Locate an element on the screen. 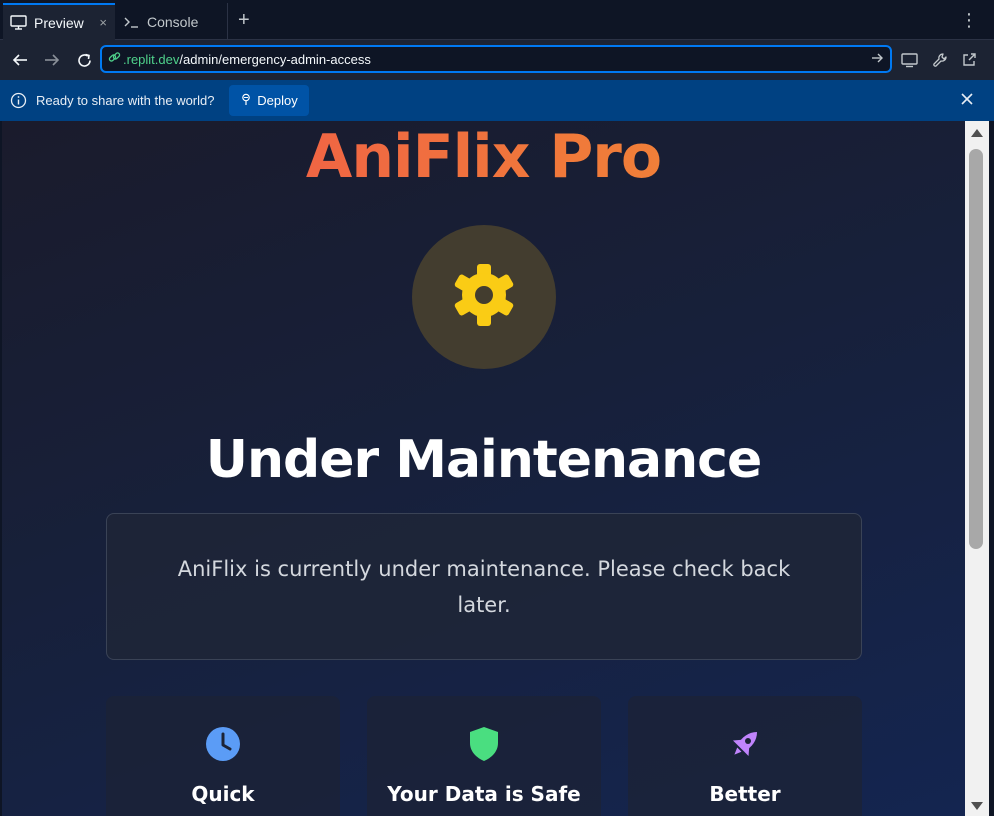 This screenshot has width=994, height=816. info-icon is located at coordinates (18, 102).